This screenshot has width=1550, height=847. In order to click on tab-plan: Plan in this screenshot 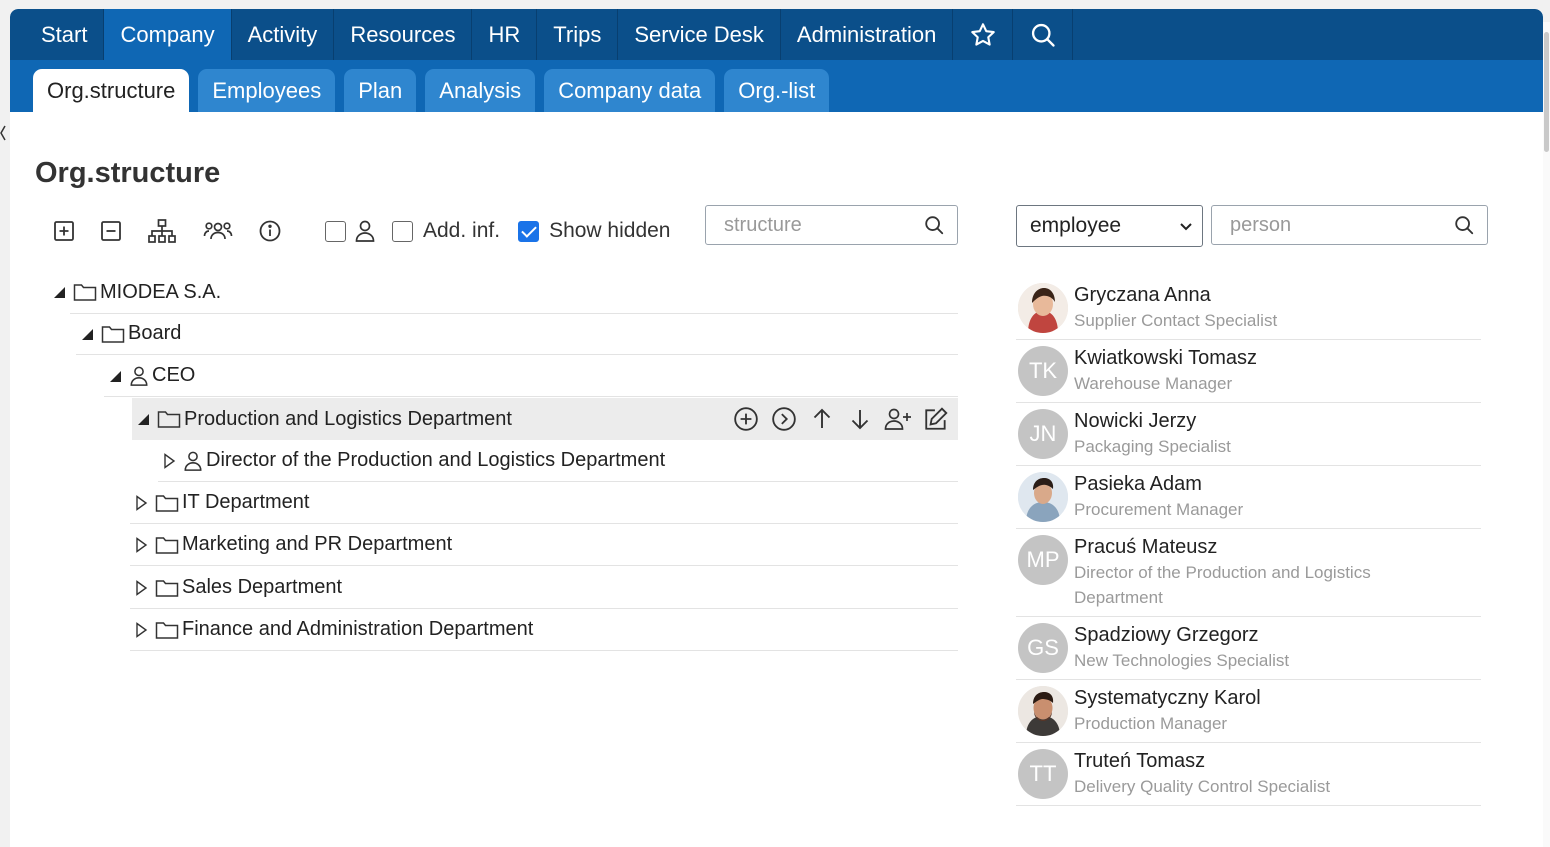, I will do `click(380, 90)`.